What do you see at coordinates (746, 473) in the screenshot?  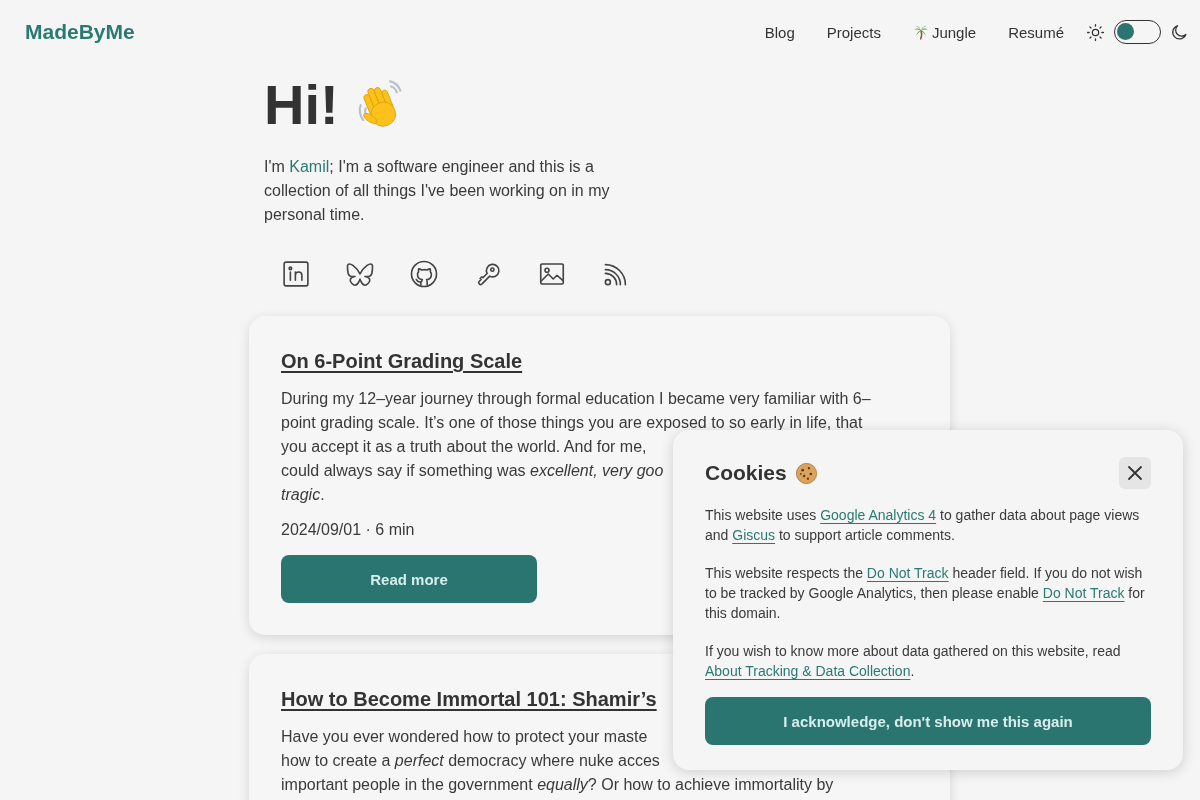 I see `cookie-title: Cookies` at bounding box center [746, 473].